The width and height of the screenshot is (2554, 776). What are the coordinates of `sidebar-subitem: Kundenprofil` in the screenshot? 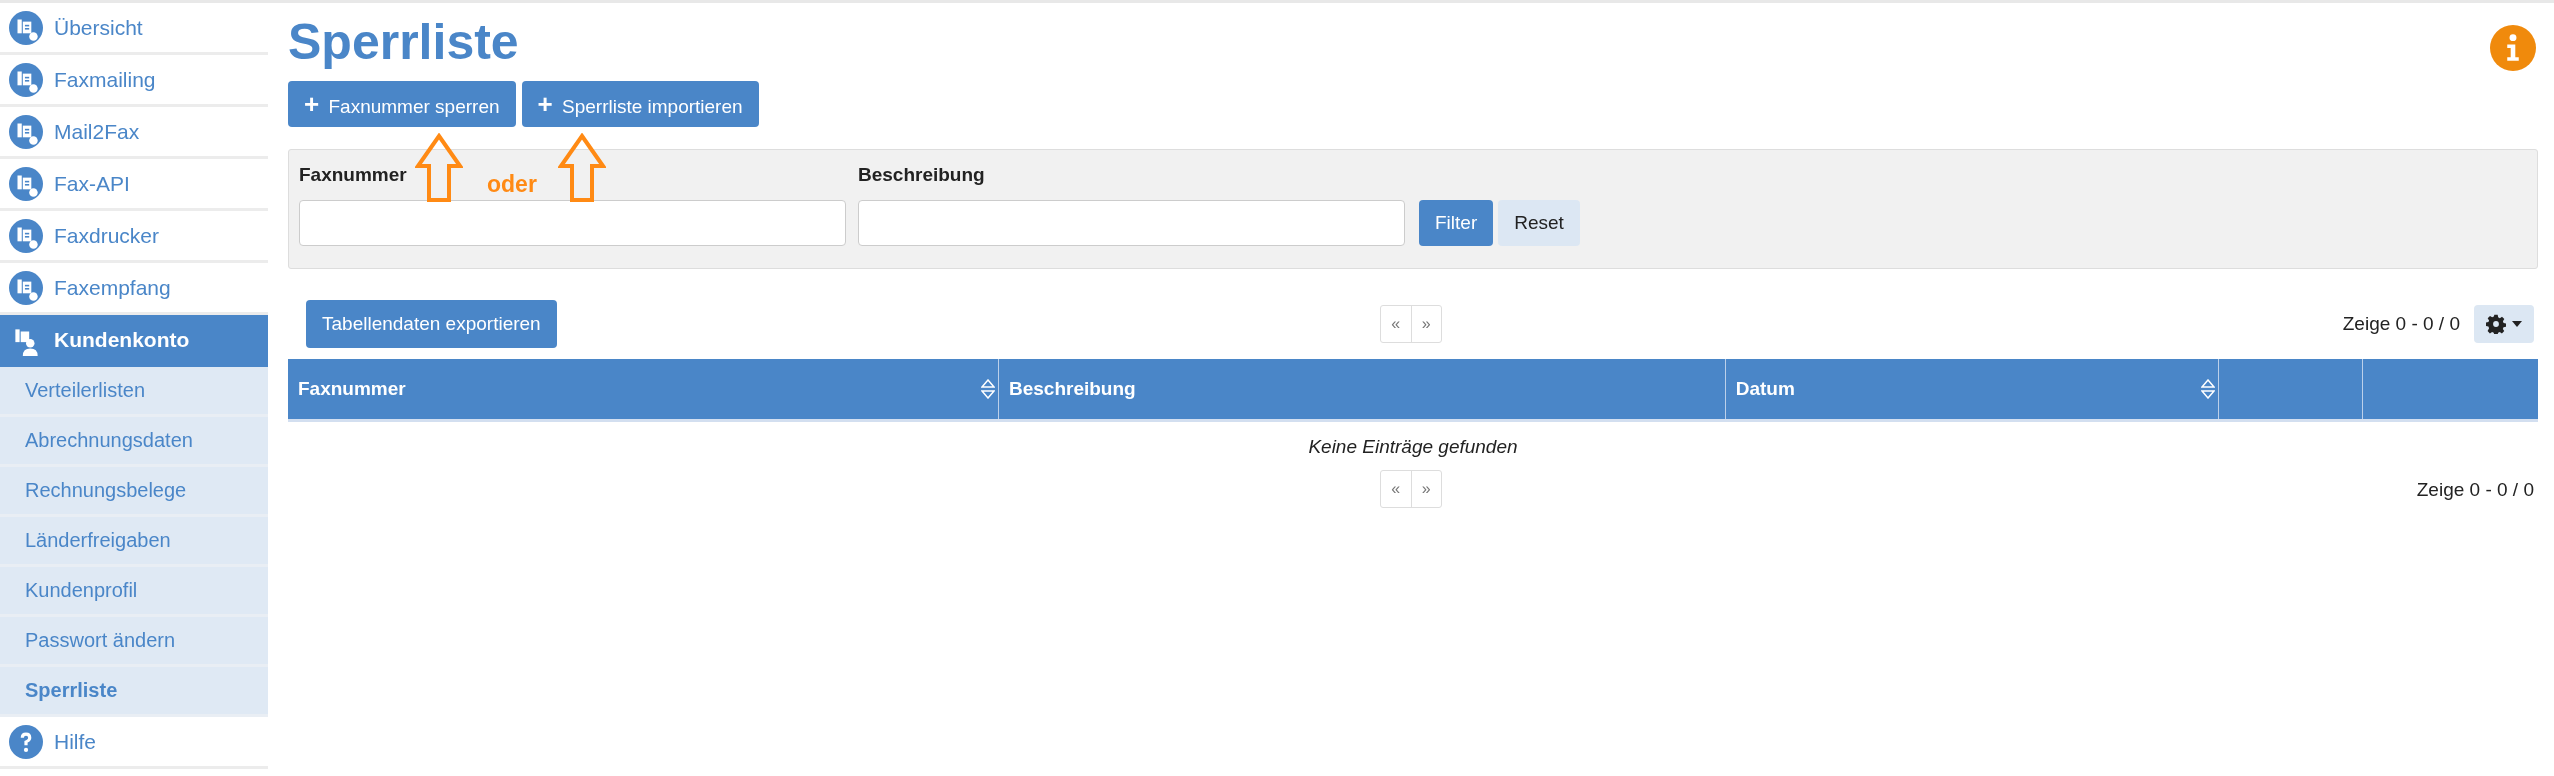 It's located at (134, 592).